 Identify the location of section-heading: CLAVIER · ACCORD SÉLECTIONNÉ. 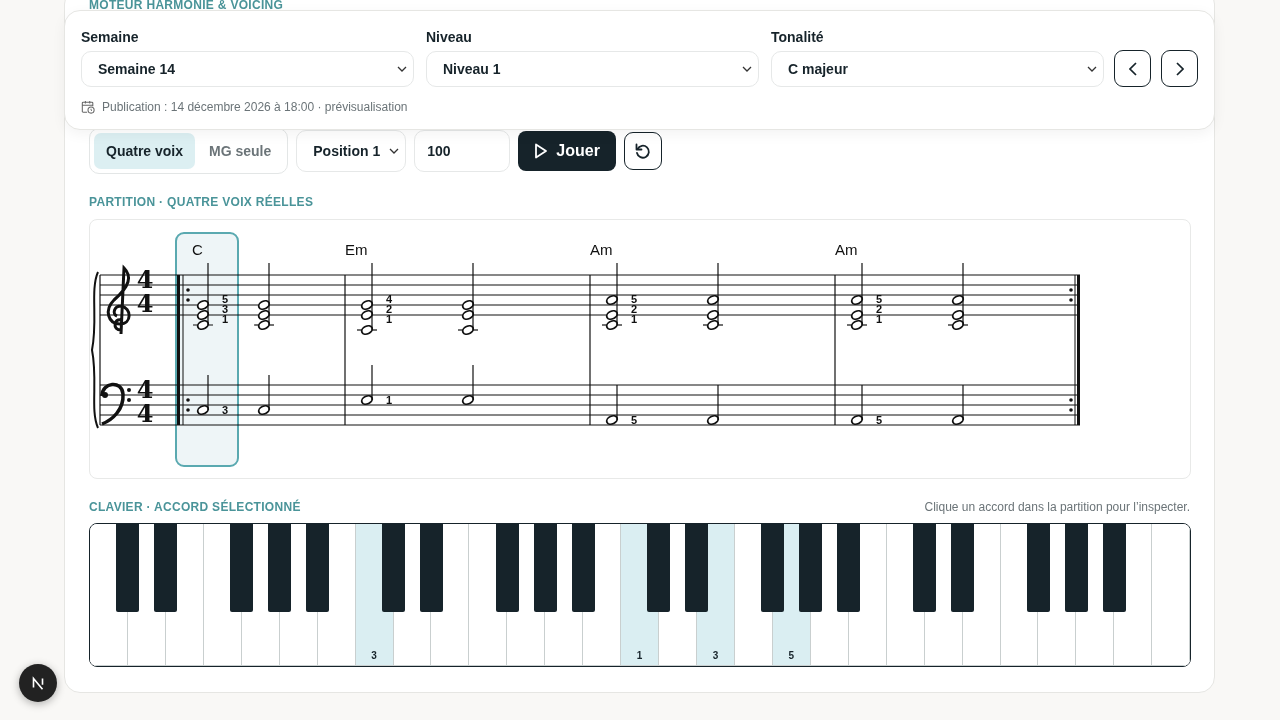
(195, 507).